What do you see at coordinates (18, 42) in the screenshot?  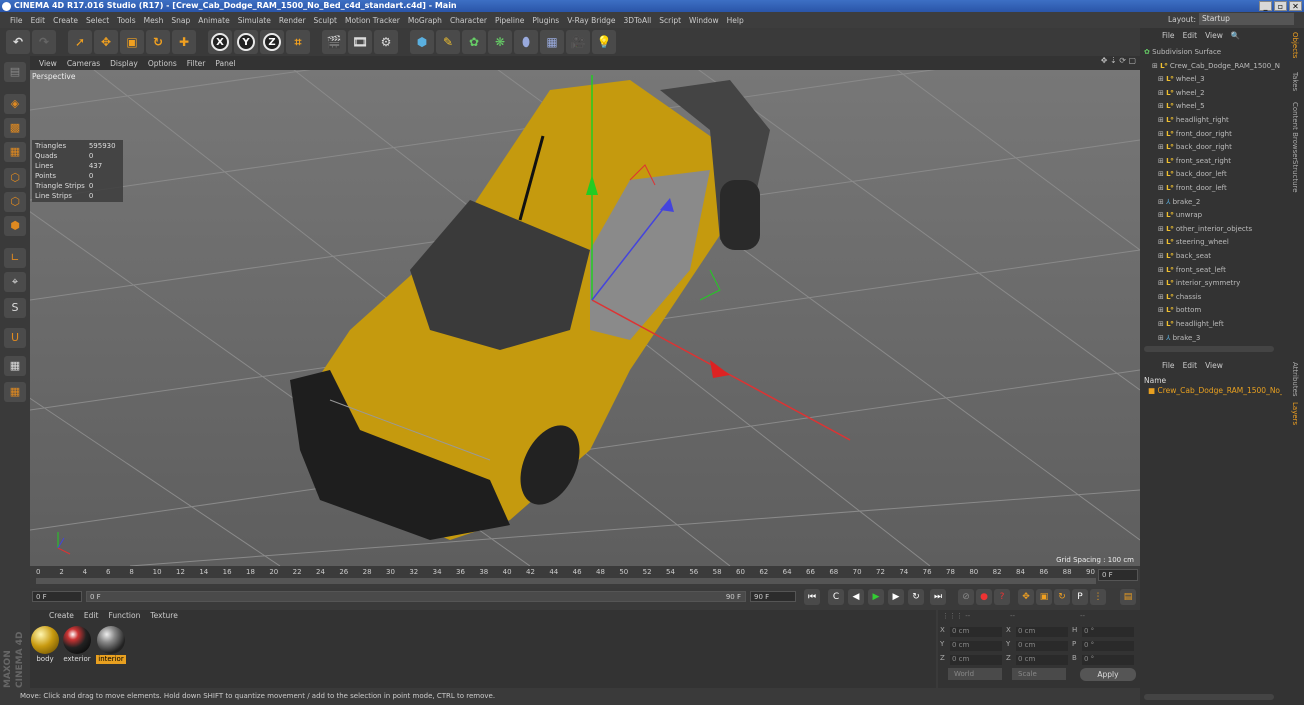 I see `undo-icon: ↶` at bounding box center [18, 42].